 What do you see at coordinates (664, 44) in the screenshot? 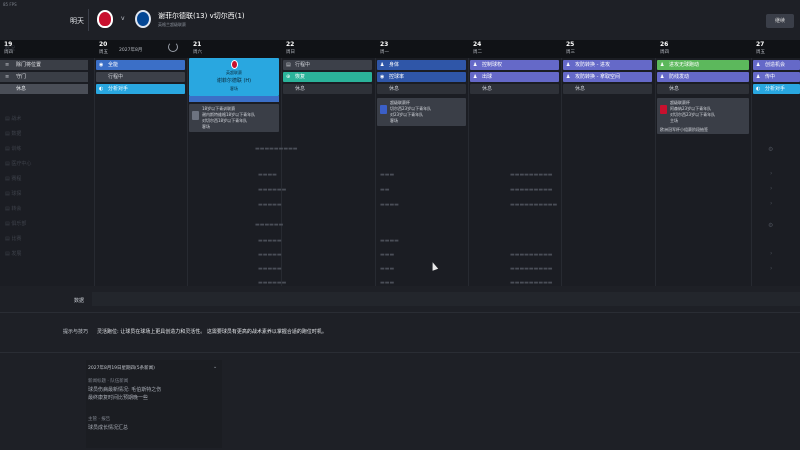
I see `day-number: 26` at bounding box center [664, 44].